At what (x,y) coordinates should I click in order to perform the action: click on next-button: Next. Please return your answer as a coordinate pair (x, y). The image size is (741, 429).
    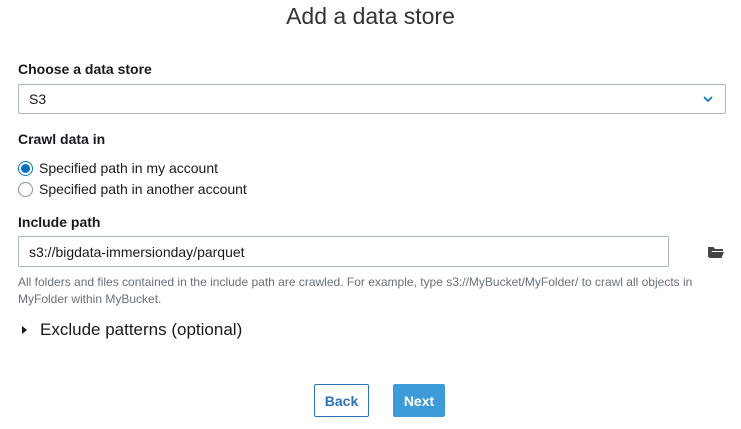
    Looking at the image, I should click on (419, 400).